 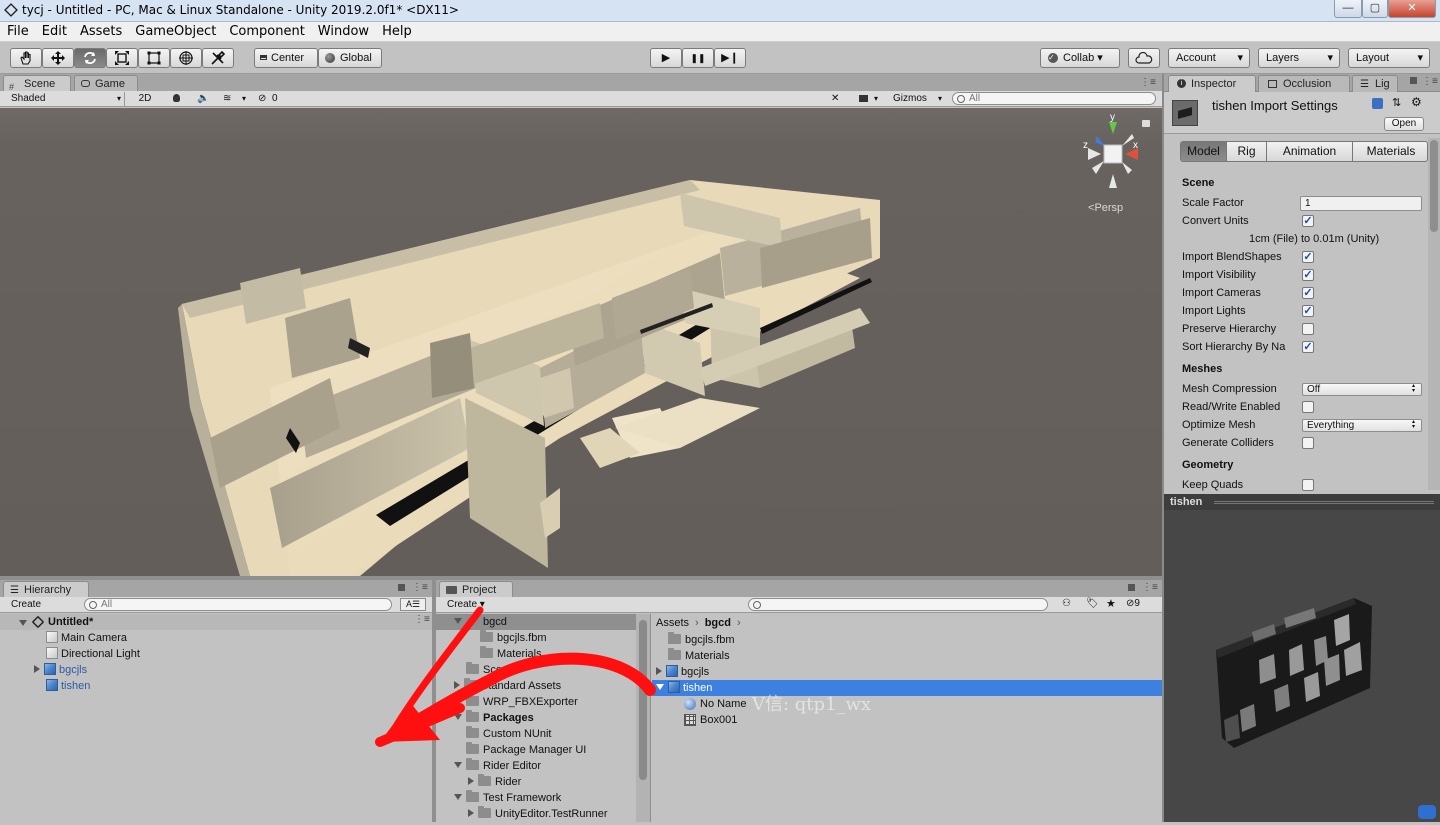 What do you see at coordinates (730, 58) in the screenshot?
I see `step-button: ▶❙` at bounding box center [730, 58].